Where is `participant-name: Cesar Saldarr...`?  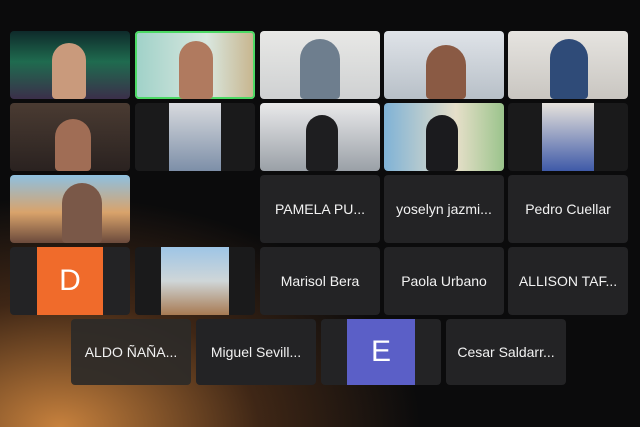
participant-name: Cesar Saldarr... is located at coordinates (506, 352).